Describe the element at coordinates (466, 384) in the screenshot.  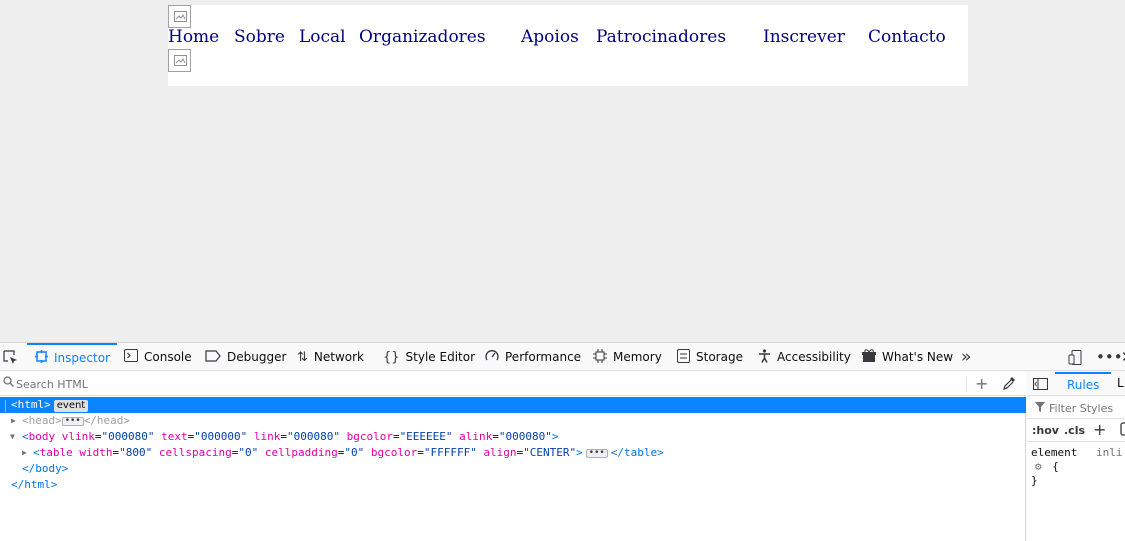
I see `search-html-input` at that location.